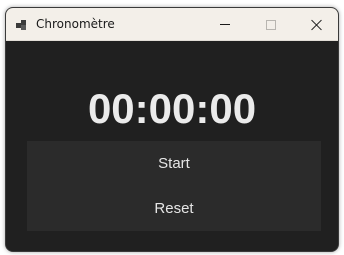  I want to click on title-bar: Chronomètre, so click(172, 24).